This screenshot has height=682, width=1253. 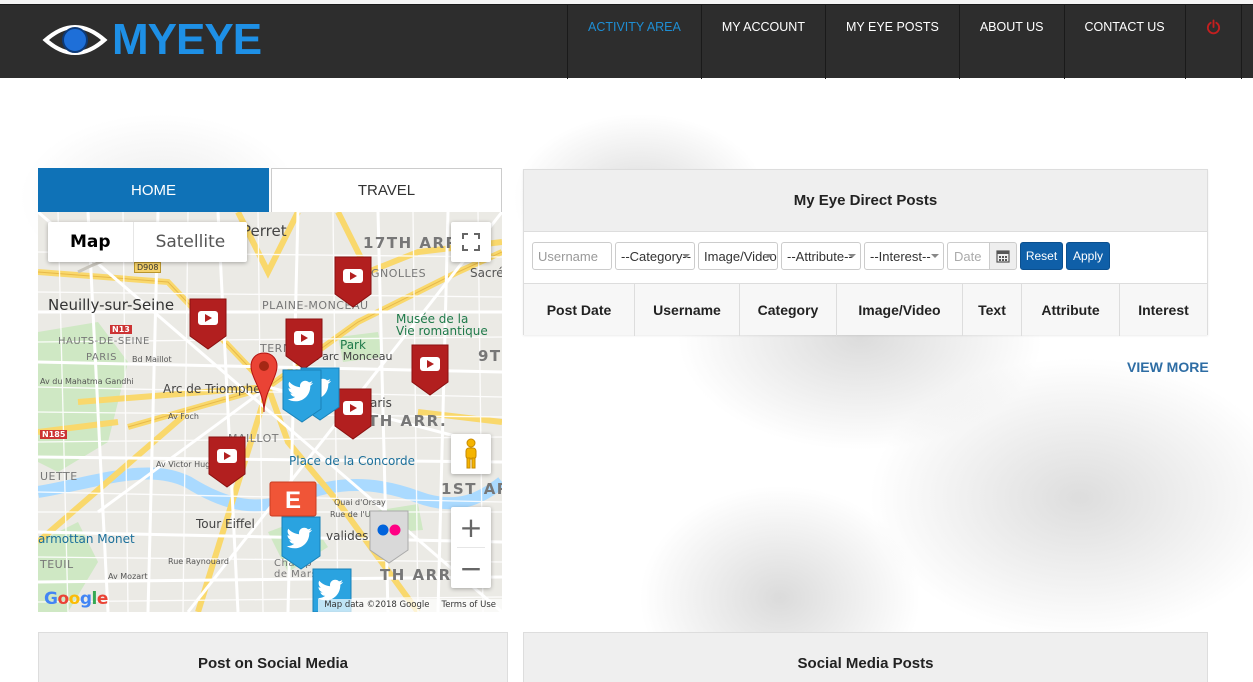 I want to click on image-video-select: Image/Video, so click(x=738, y=256).